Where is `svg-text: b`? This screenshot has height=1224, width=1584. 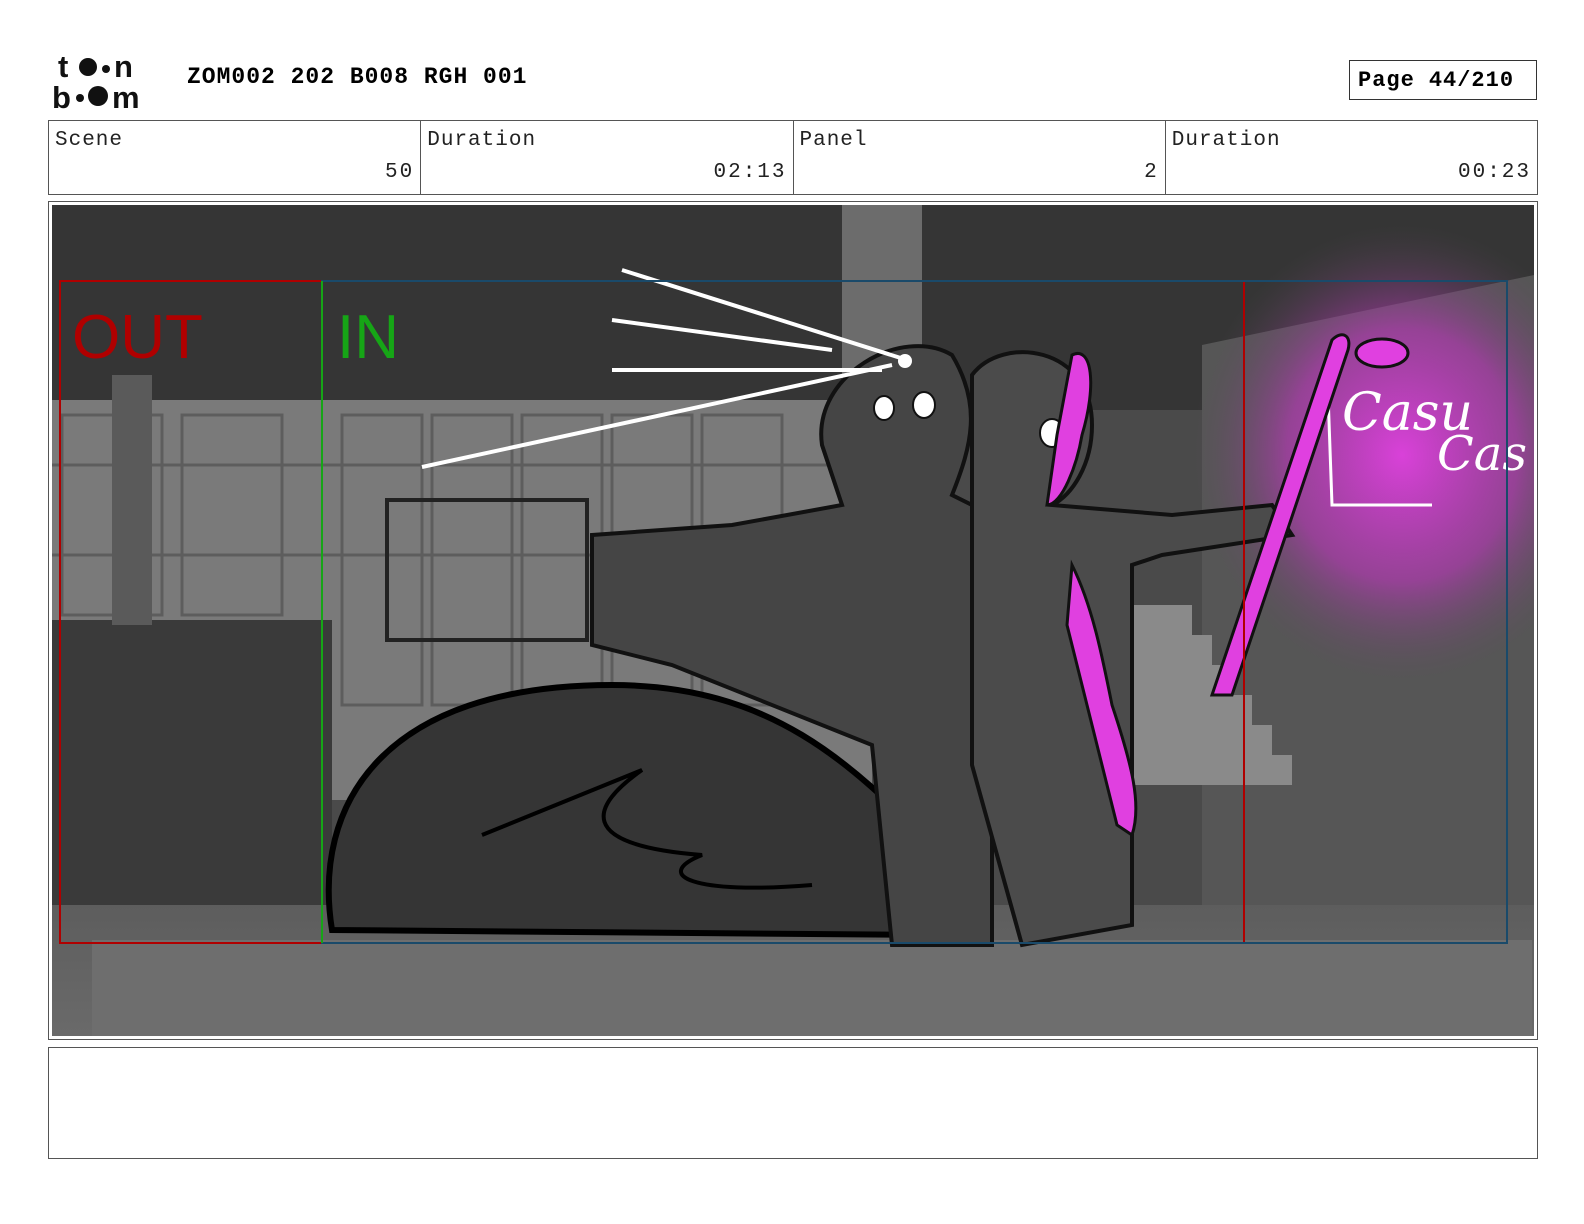 svg-text: b is located at coordinates (61, 96).